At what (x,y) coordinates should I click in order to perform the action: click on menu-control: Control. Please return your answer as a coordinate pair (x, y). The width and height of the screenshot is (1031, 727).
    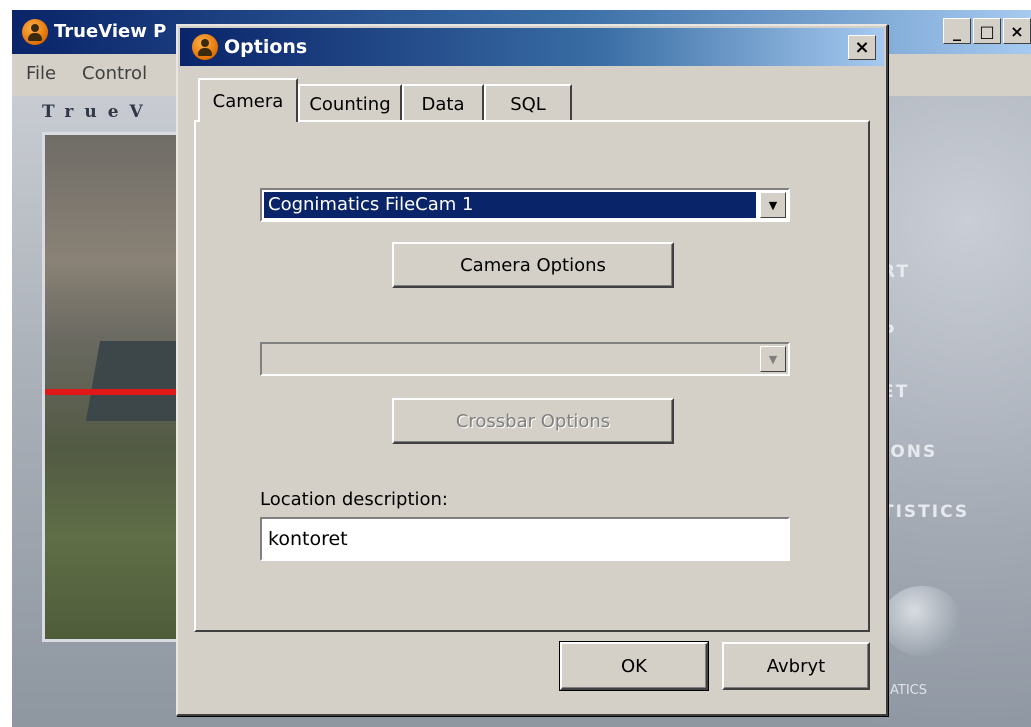
    Looking at the image, I should click on (114, 73).